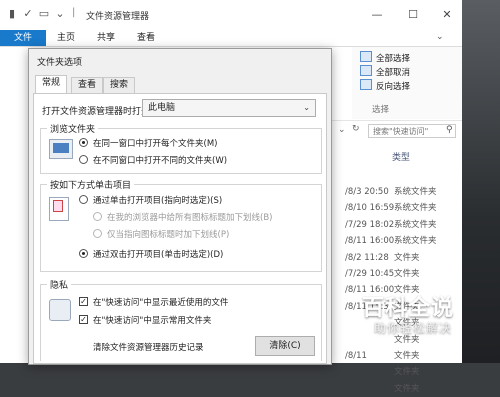 The height and width of the screenshot is (397, 500). What do you see at coordinates (449, 130) in the screenshot?
I see `search-icon: ⚲` at bounding box center [449, 130].